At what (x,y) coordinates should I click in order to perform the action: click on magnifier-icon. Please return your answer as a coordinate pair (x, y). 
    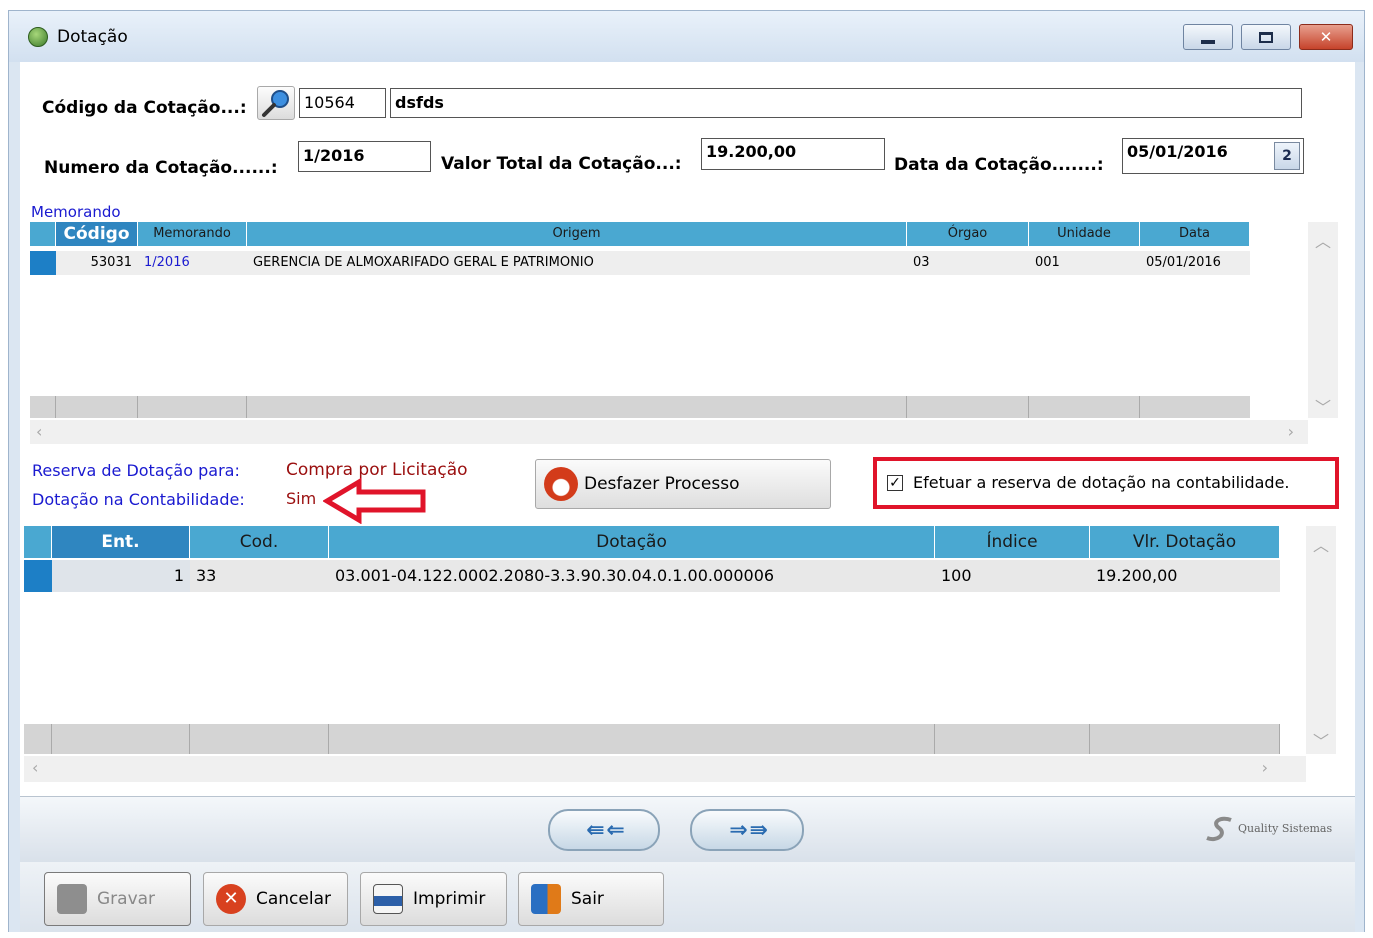
    Looking at the image, I should click on (275, 103).